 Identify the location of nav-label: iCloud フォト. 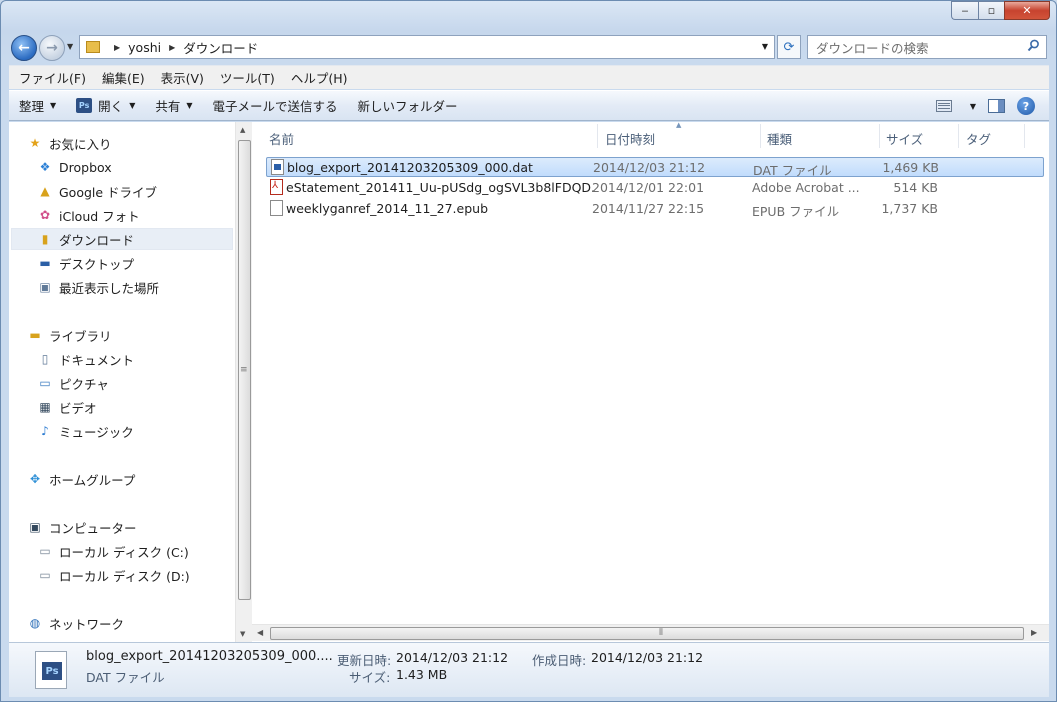
(99, 216).